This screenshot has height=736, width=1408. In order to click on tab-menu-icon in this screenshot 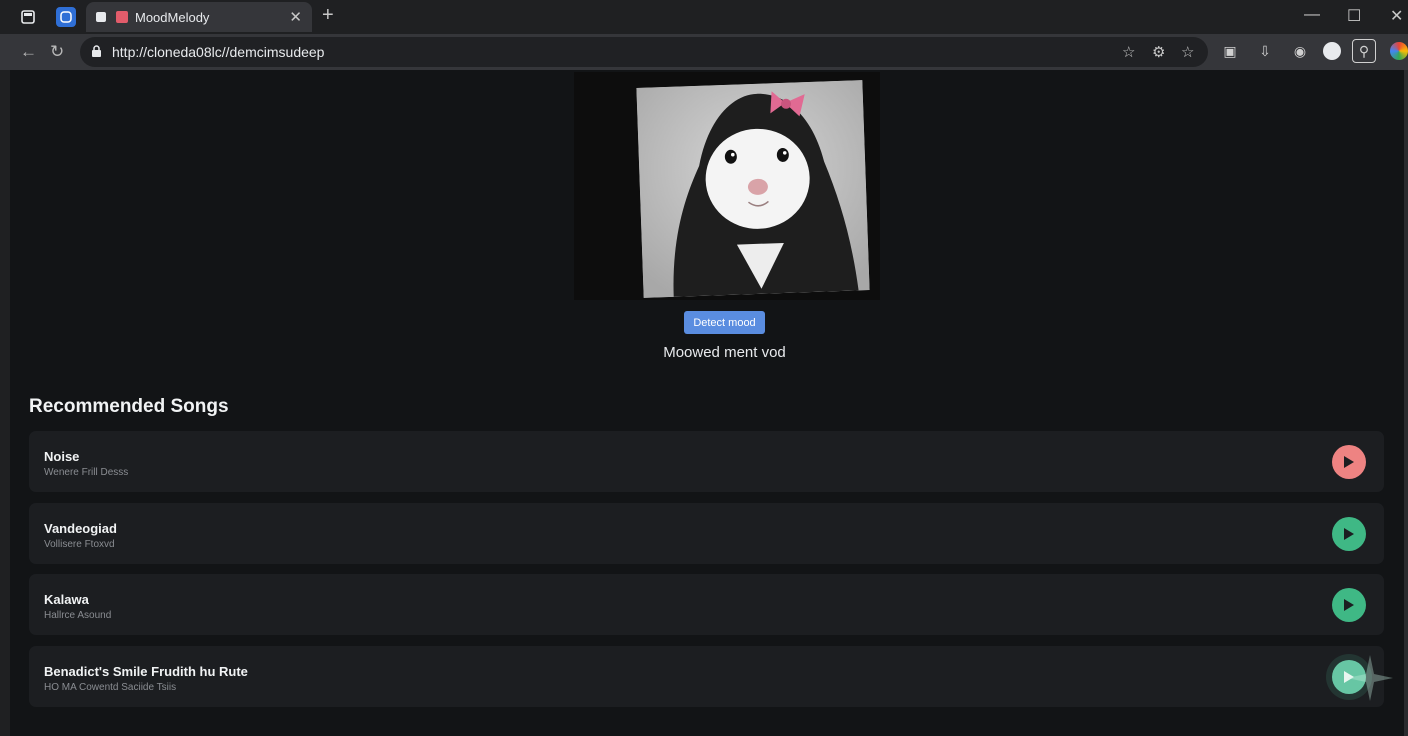, I will do `click(28, 17)`.